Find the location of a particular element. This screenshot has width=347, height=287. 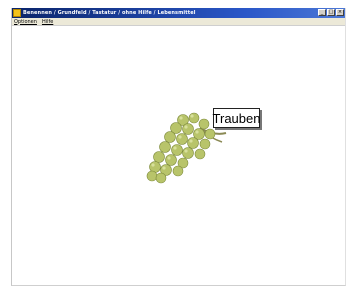

word-label: Trauben is located at coordinates (236, 118).